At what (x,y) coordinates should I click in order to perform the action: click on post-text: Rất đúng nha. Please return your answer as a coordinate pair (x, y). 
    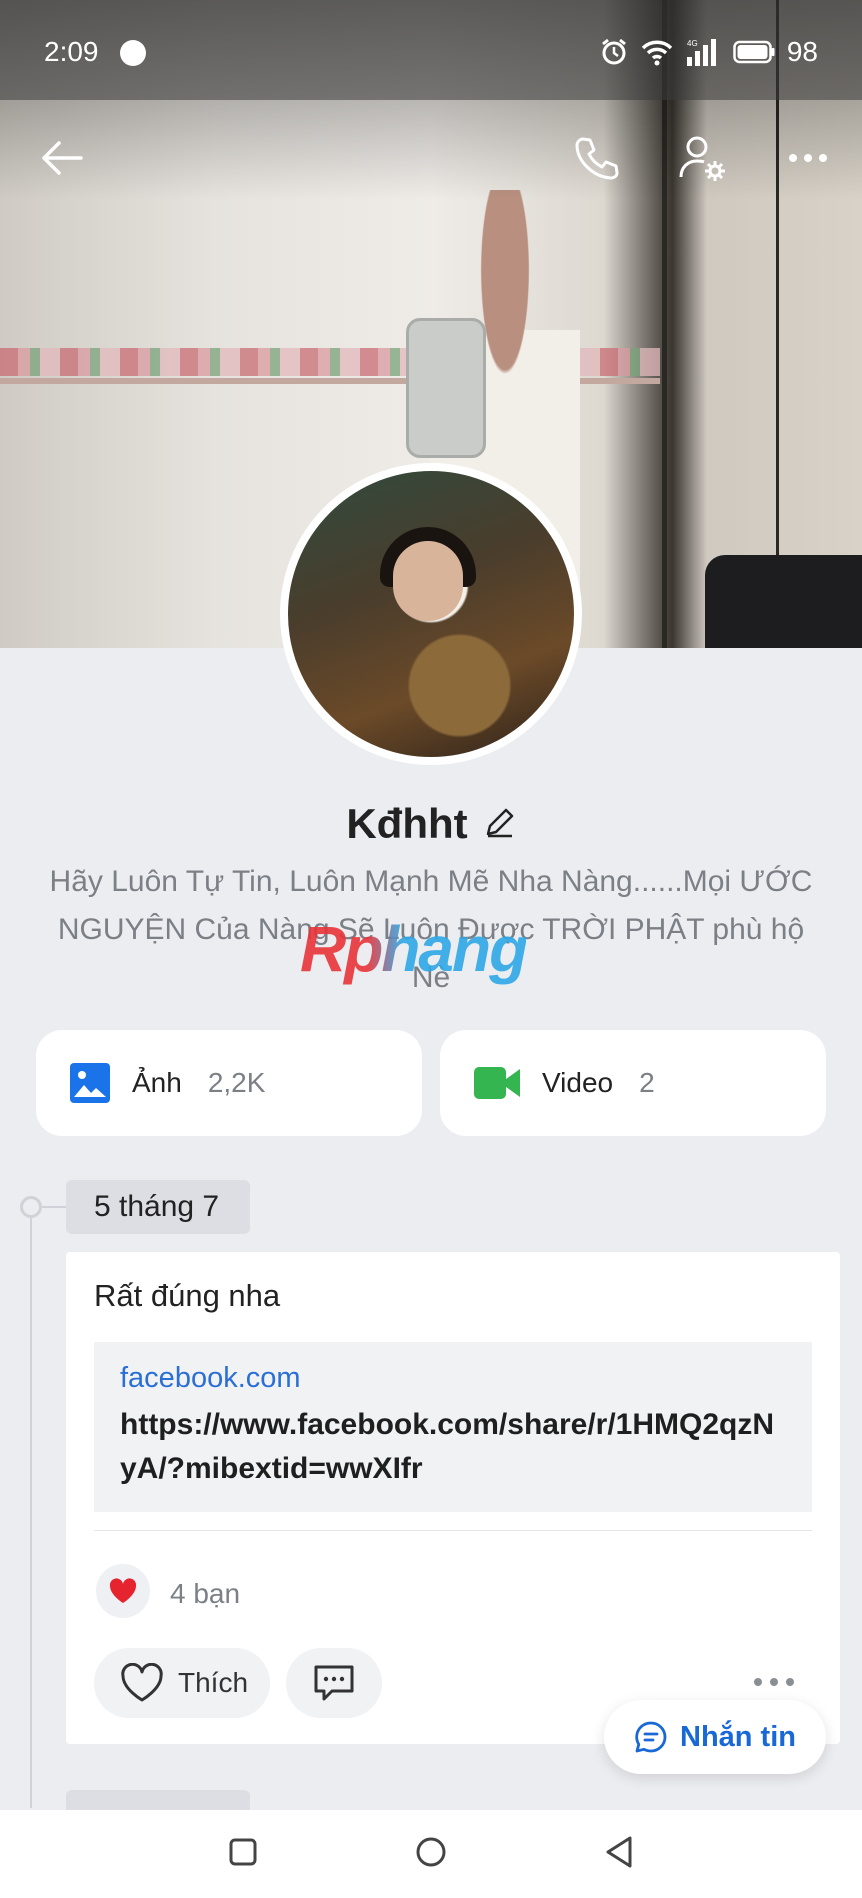
    Looking at the image, I should click on (187, 1295).